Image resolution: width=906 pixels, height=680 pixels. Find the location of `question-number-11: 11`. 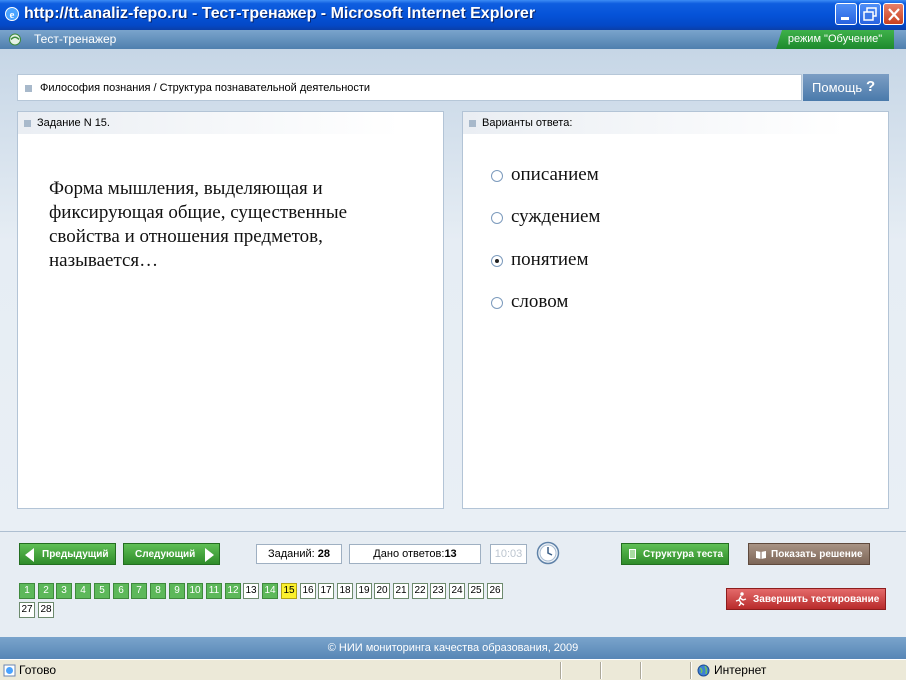

question-number-11: 11 is located at coordinates (214, 591).